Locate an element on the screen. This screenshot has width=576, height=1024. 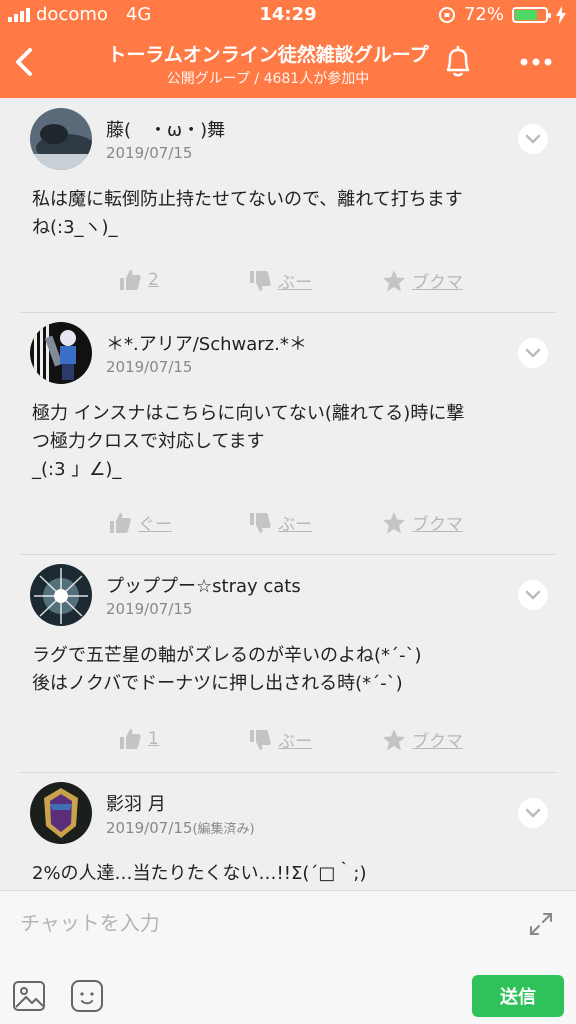
back-icon is located at coordinates (25, 62).